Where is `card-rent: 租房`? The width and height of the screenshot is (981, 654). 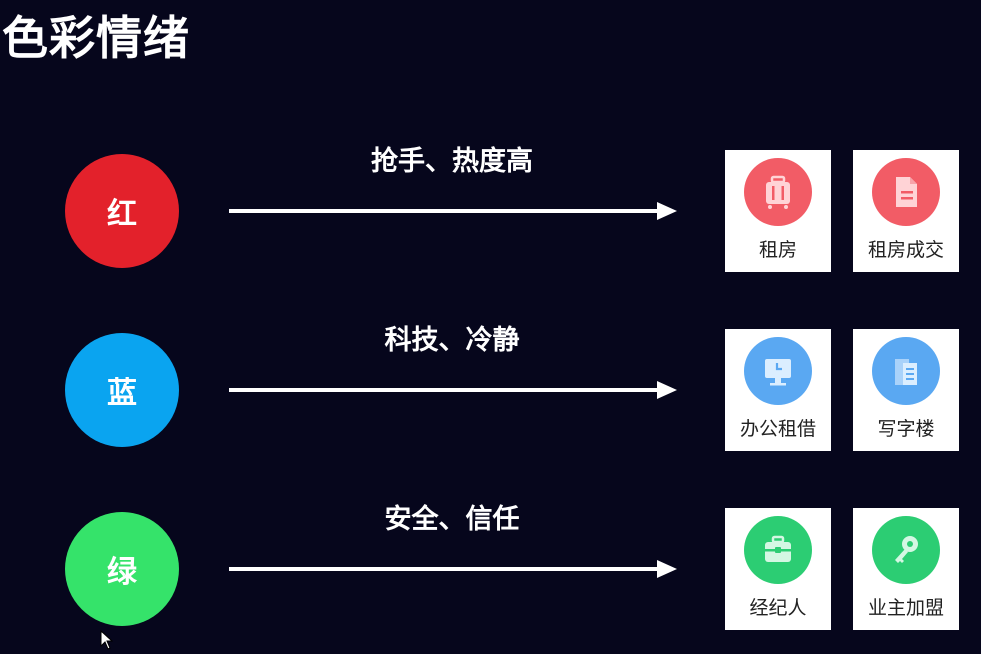
card-rent: 租房 is located at coordinates (778, 211).